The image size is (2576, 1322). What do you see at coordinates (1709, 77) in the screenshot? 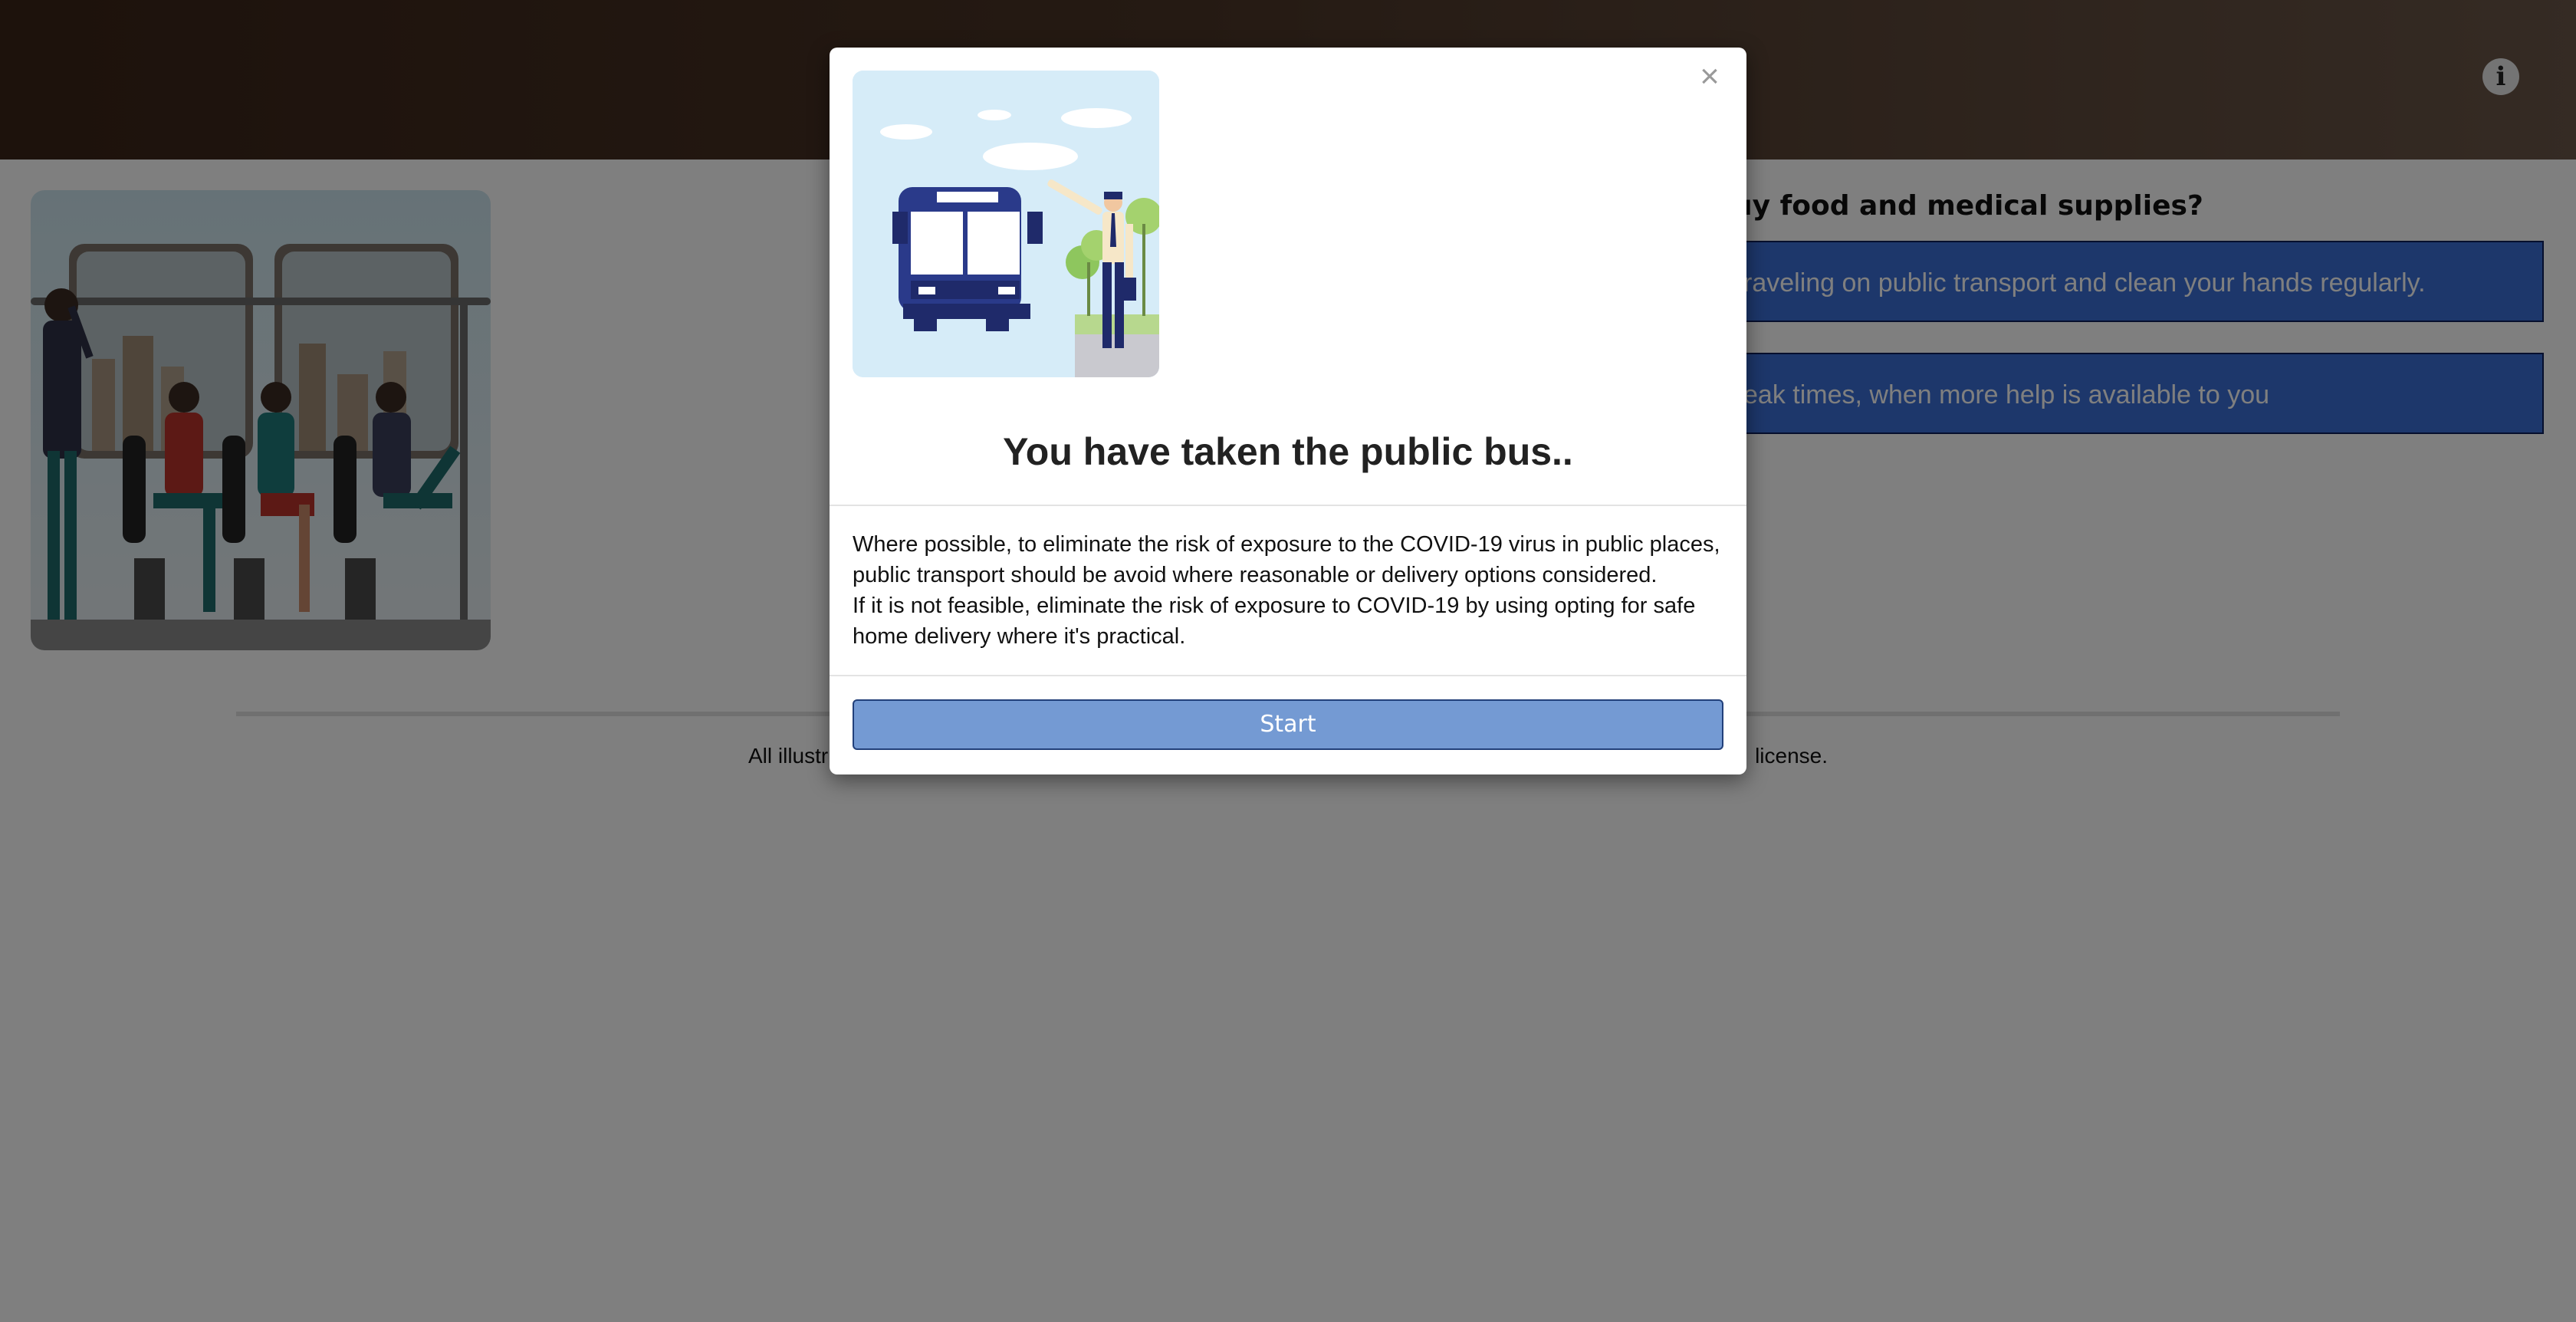
I see `close-icon: ×` at bounding box center [1709, 77].